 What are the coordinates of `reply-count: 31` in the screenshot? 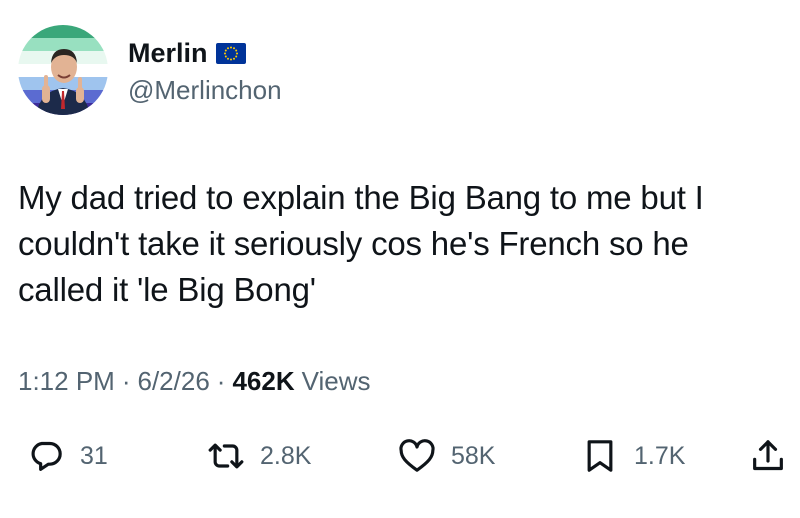 It's located at (94, 455).